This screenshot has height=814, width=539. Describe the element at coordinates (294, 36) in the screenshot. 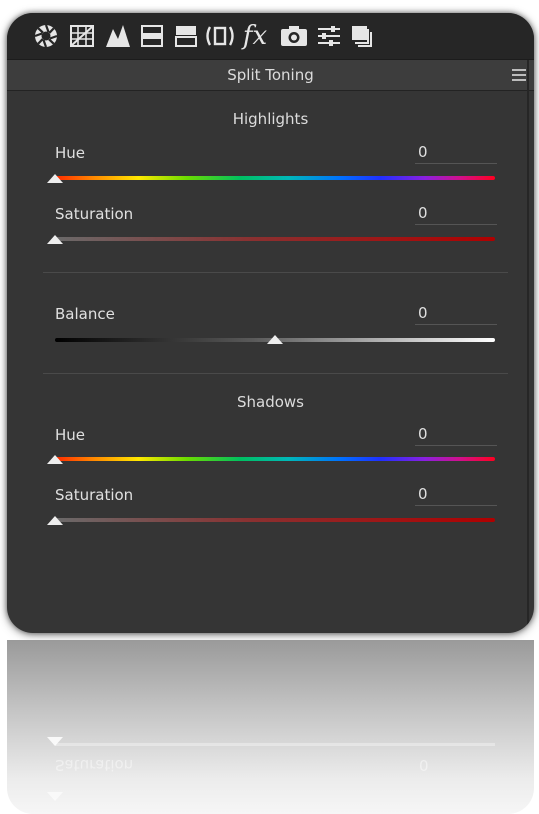

I see `camera-calibration-icon` at that location.